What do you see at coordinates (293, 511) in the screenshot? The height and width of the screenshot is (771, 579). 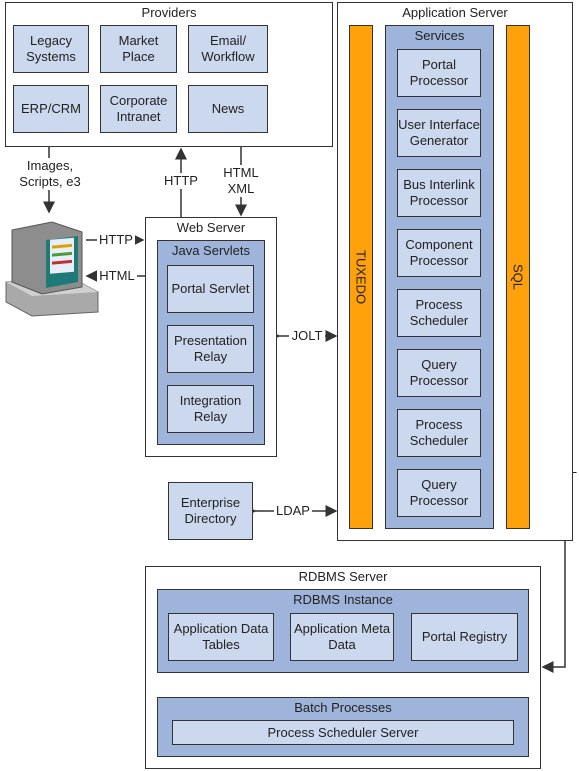 I see `label-ldap: LDAP` at bounding box center [293, 511].